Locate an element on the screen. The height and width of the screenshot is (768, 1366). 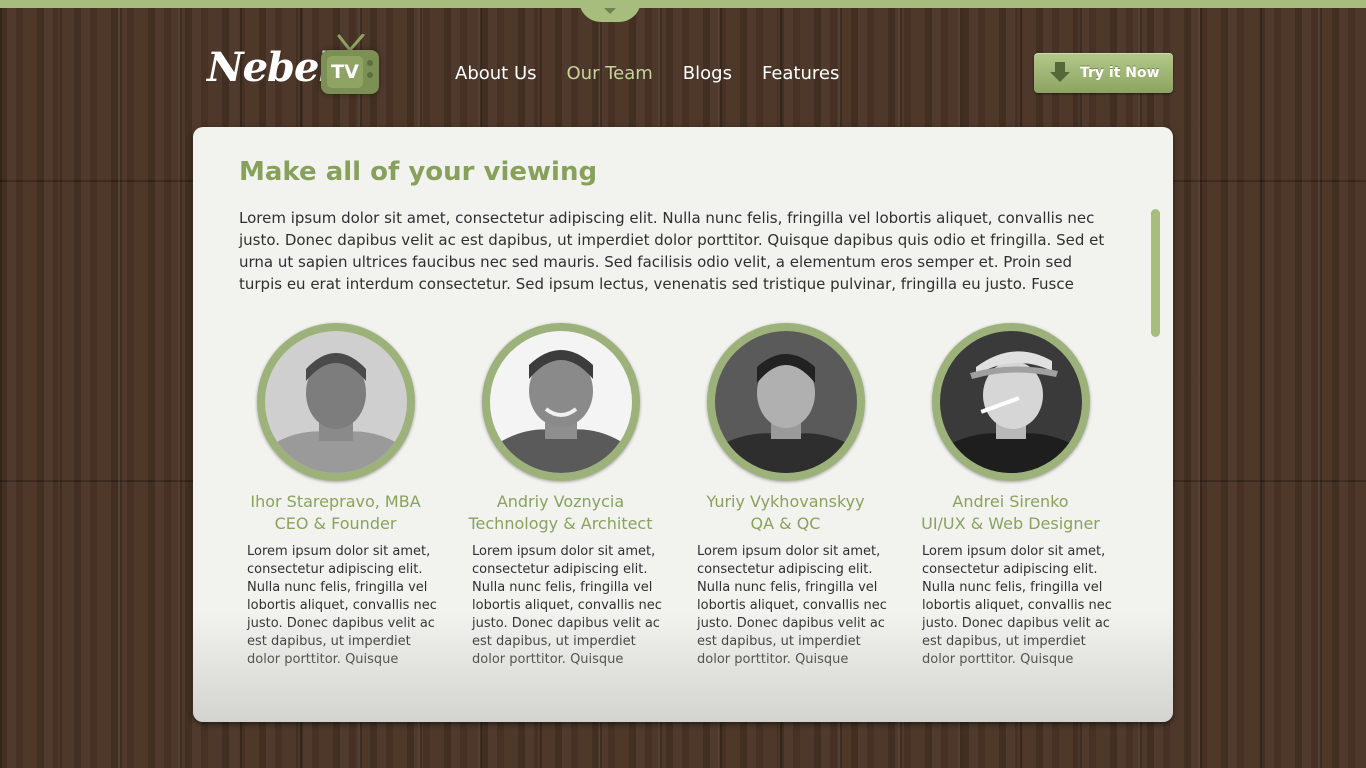
member-role: CEO & Founder is located at coordinates (335, 523).